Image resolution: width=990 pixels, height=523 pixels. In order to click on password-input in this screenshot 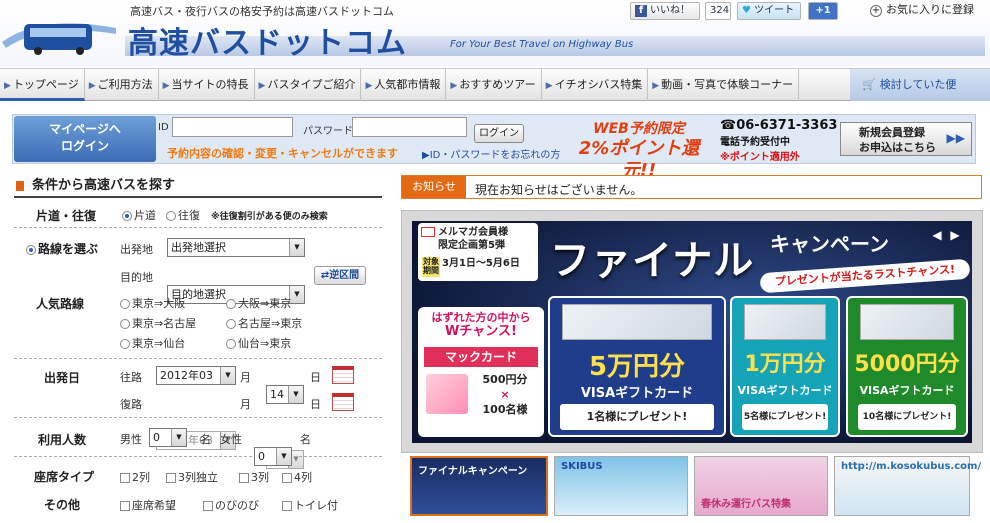, I will do `click(409, 127)`.